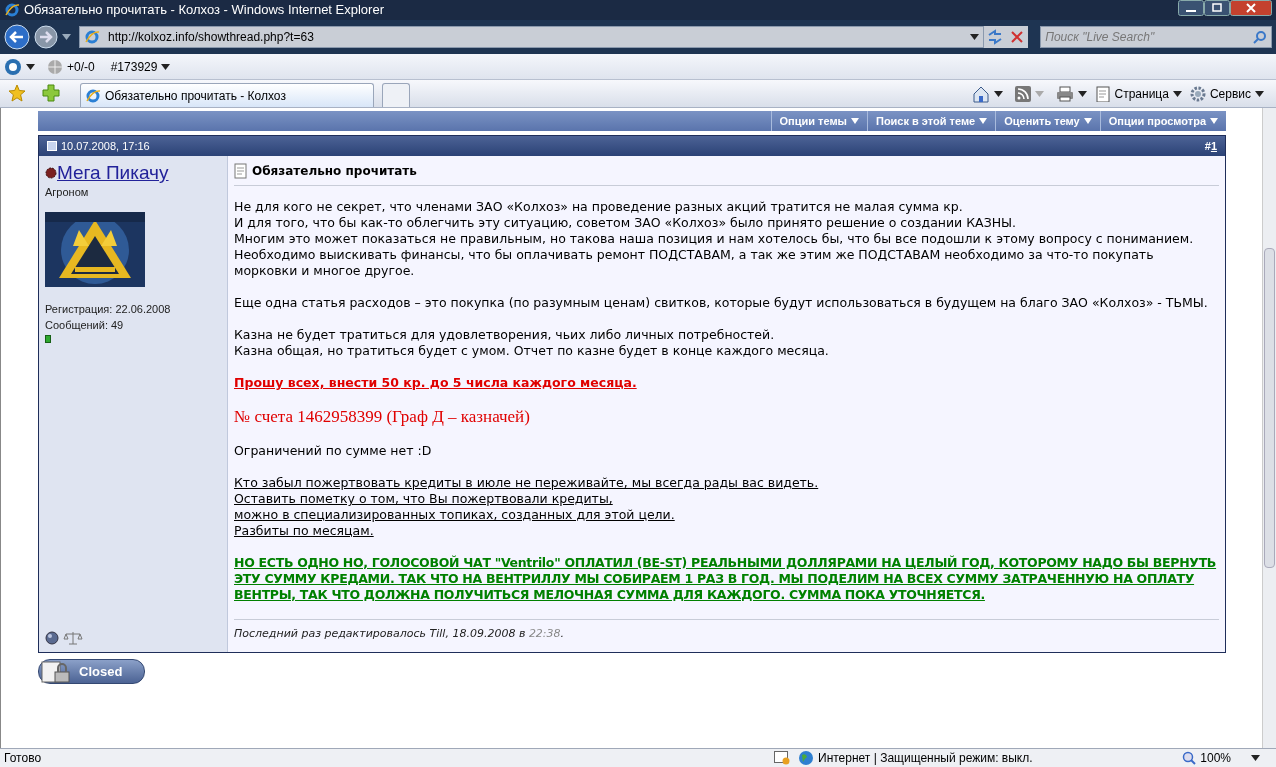 The height and width of the screenshot is (767, 1276). What do you see at coordinates (714, 239) in the screenshot?
I see `post-text: Многим это может показаться не правильным, но такова наша позиция и нам хотелось бы, что бы все подошли к этому вопросу с пониманием.` at bounding box center [714, 239].